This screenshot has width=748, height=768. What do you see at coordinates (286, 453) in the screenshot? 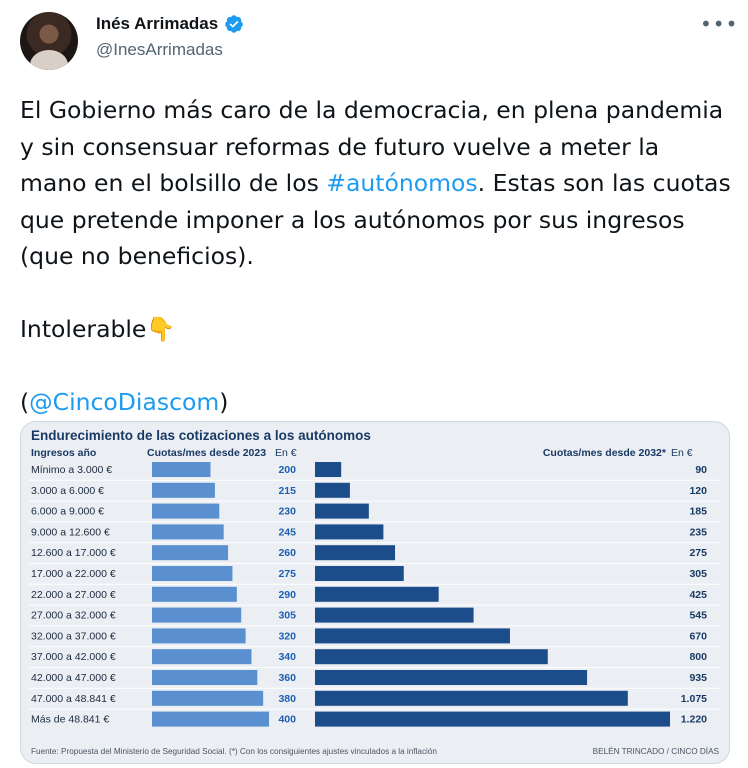
I see `col-unit-series1: En €` at bounding box center [286, 453].